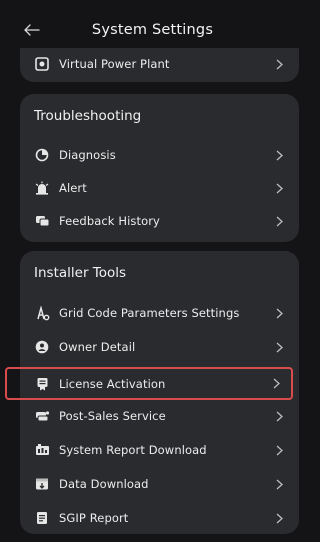 The width and height of the screenshot is (320, 542). I want to click on row-label: Grid Code Parameters Settings, so click(149, 313).